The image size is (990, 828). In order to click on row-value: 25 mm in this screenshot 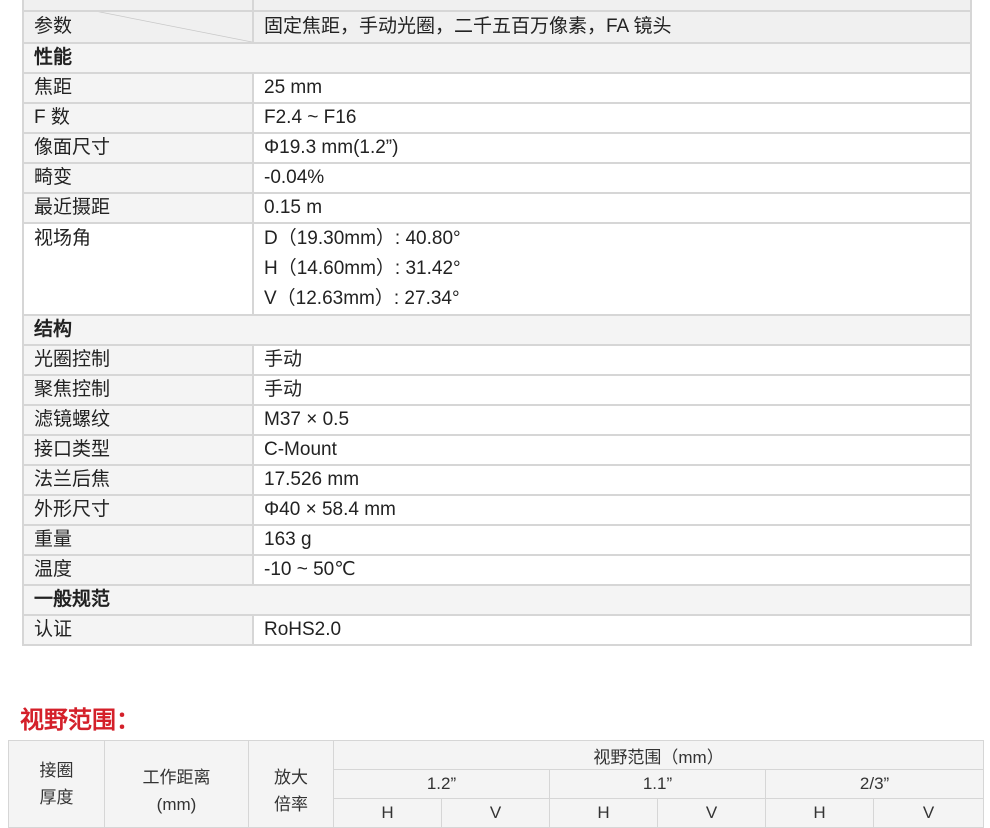, I will do `click(612, 88)`.